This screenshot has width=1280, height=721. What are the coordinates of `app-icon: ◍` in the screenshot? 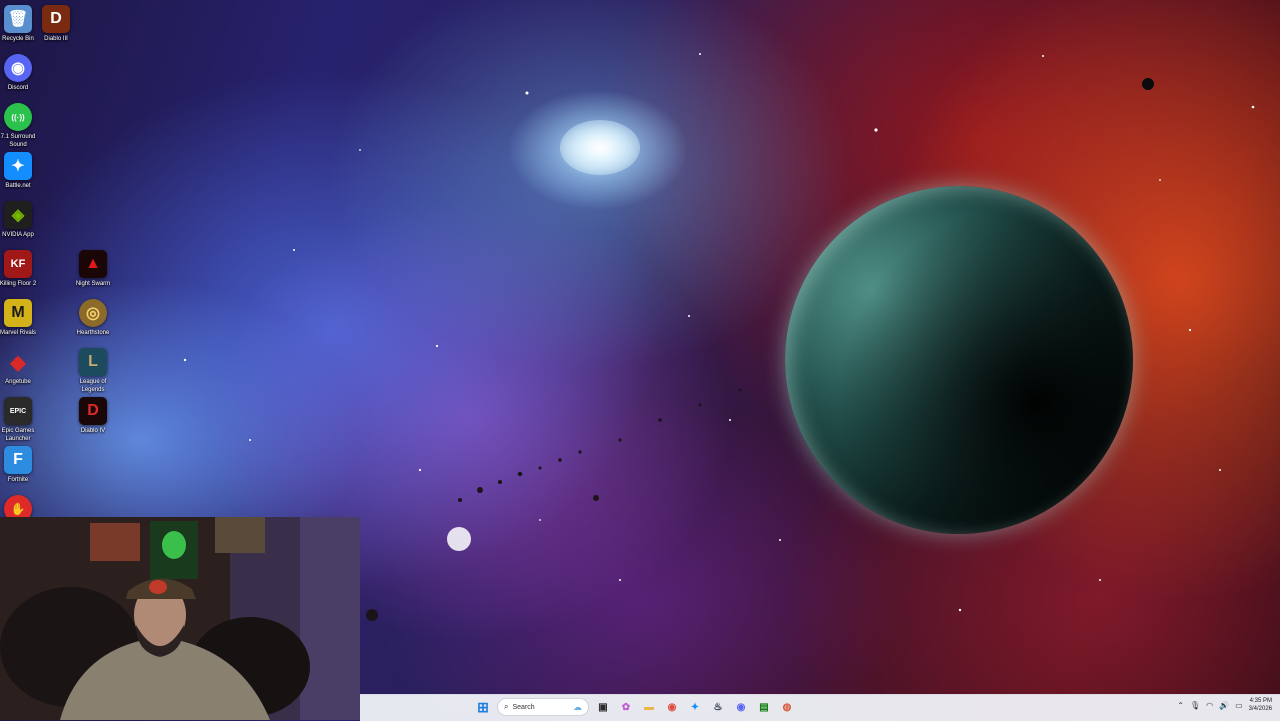 It's located at (787, 707).